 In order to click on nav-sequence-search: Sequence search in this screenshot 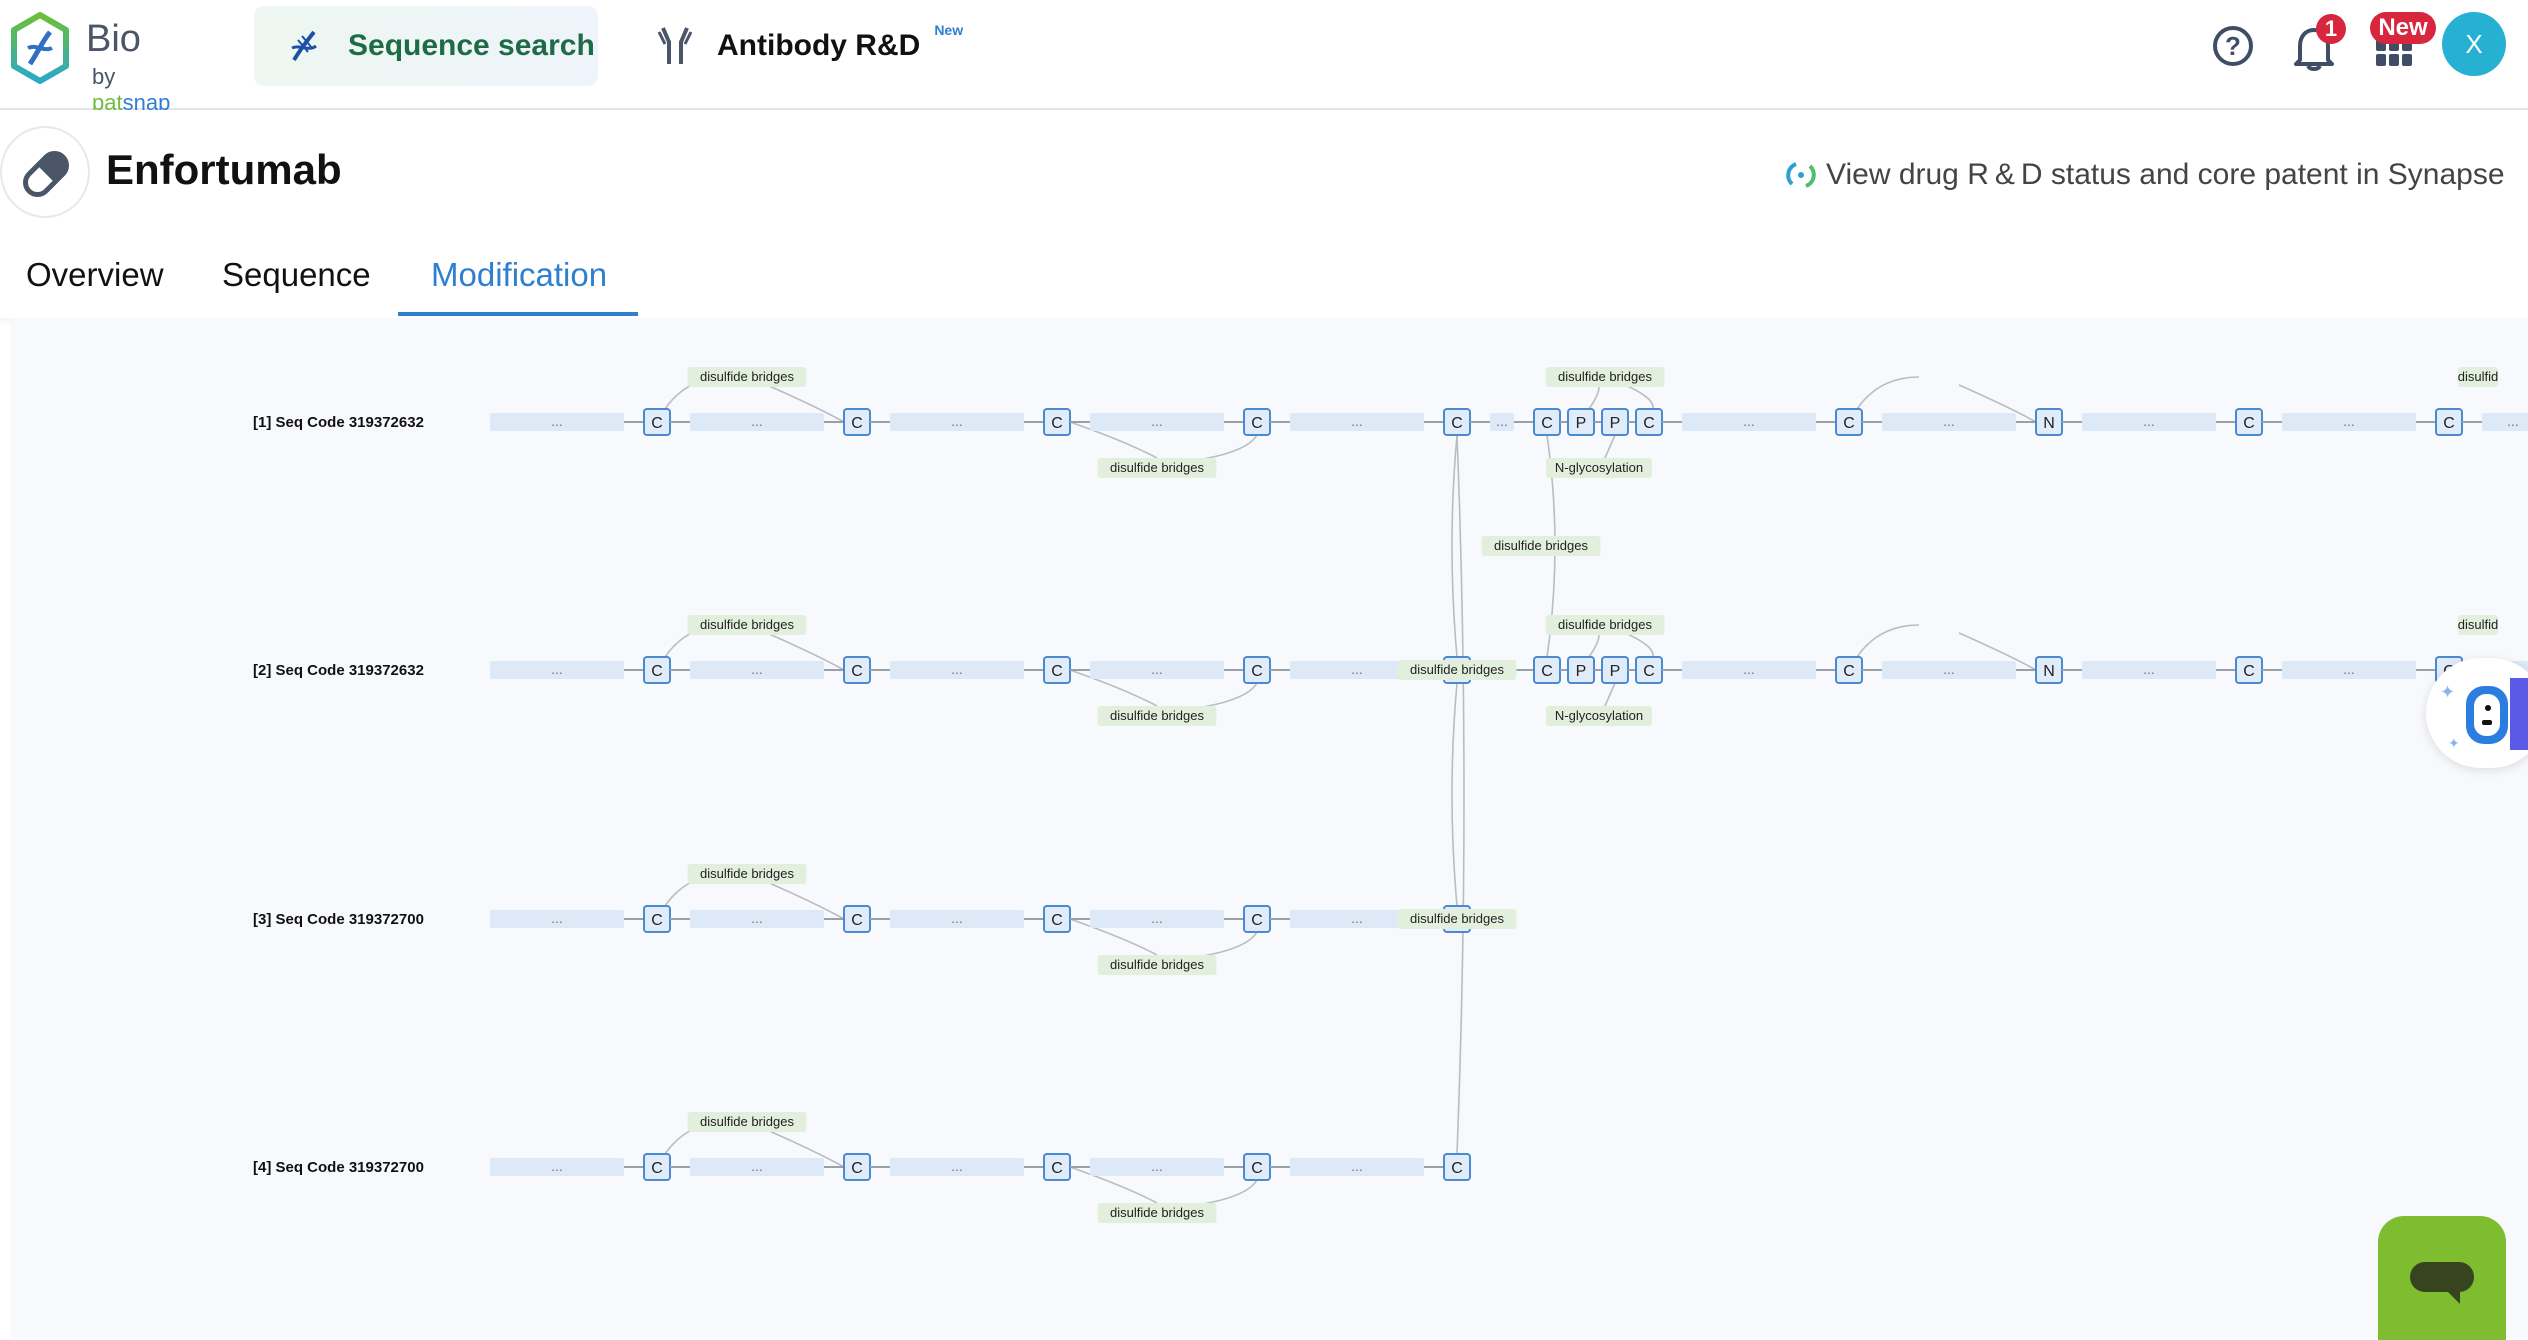, I will do `click(426, 46)`.